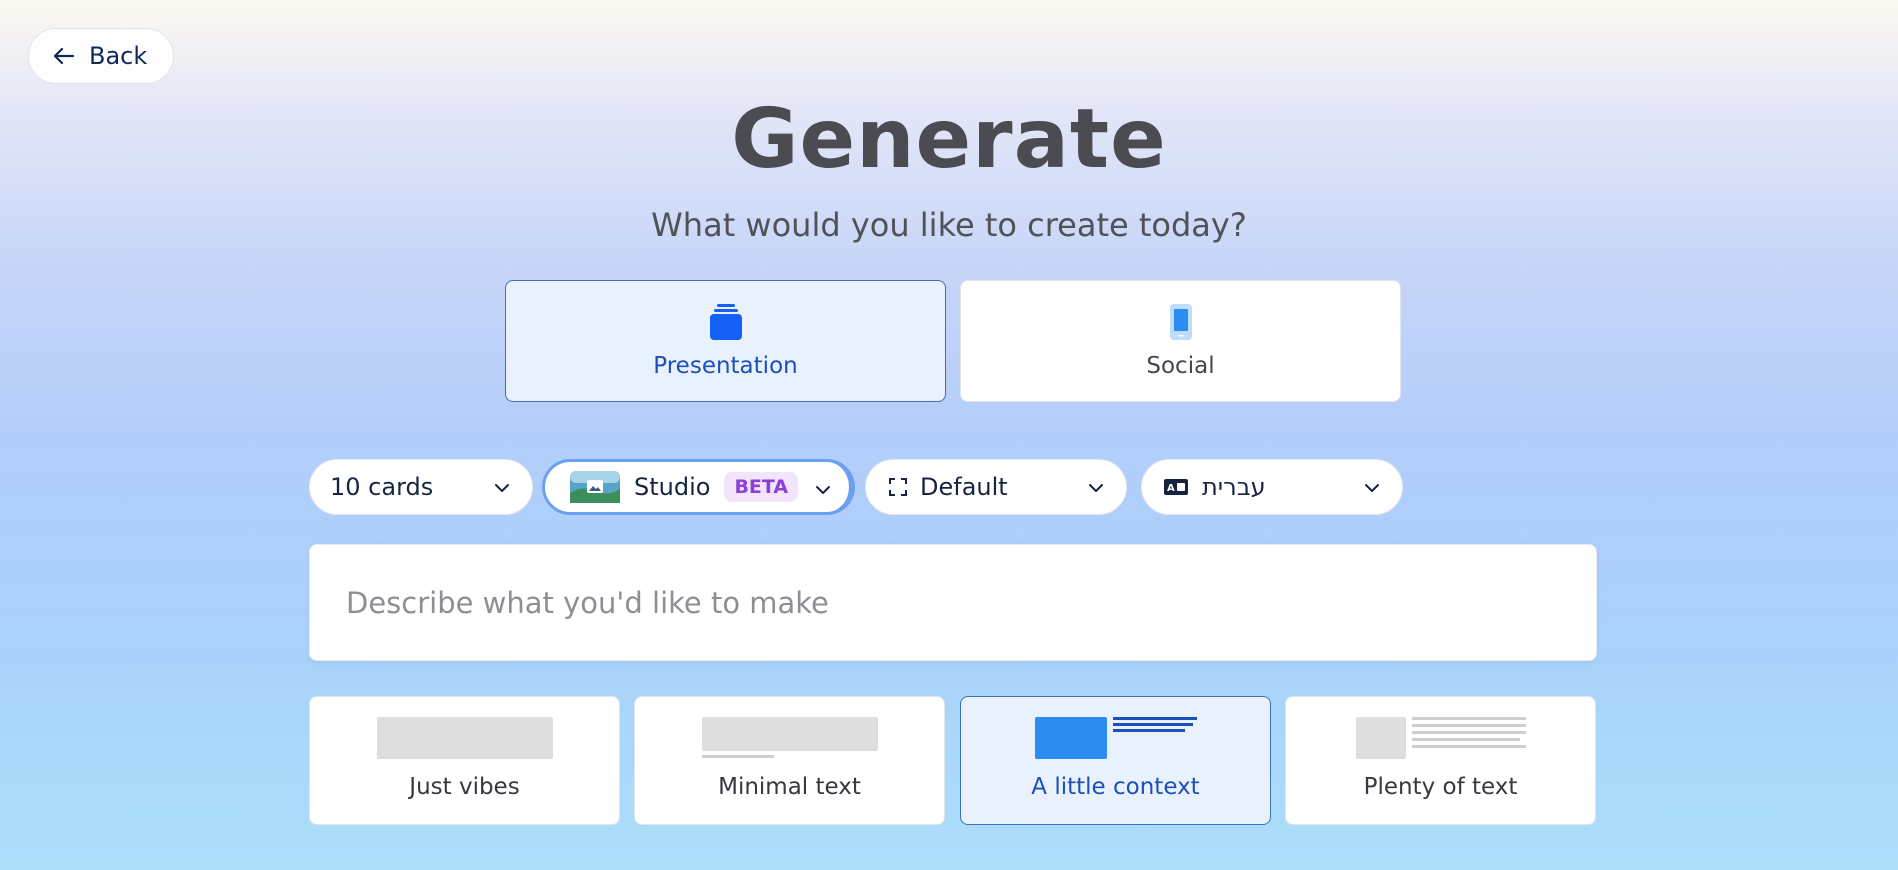 The height and width of the screenshot is (870, 1898). Describe the element at coordinates (118, 56) in the screenshot. I see `back-label: Back` at that location.